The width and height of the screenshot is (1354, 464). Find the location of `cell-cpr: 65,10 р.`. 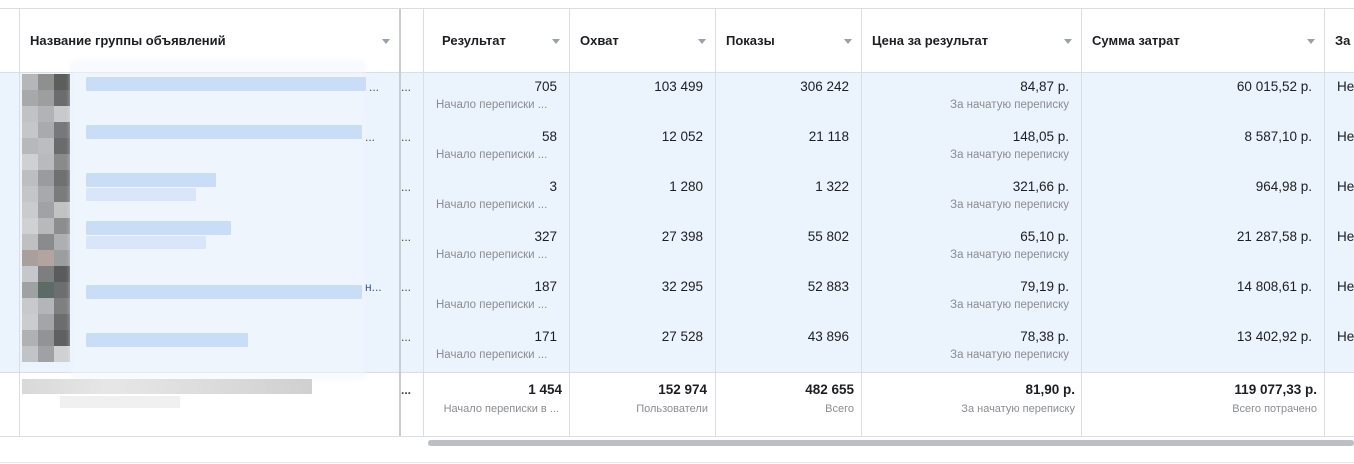

cell-cpr: 65,10 р. is located at coordinates (1044, 236).